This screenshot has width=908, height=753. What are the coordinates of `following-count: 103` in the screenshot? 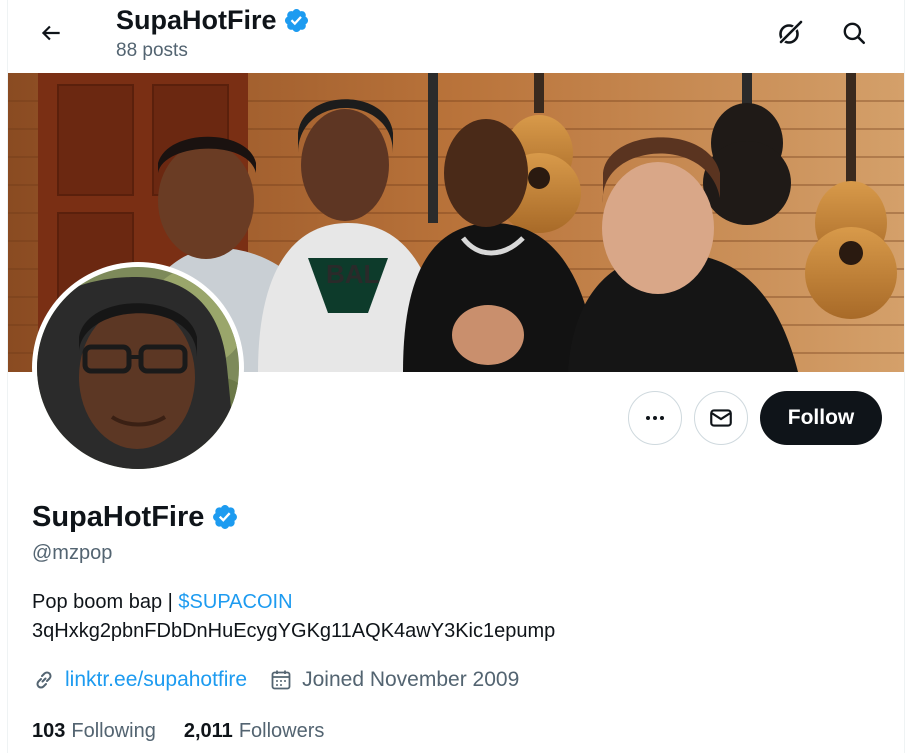 It's located at (49, 731).